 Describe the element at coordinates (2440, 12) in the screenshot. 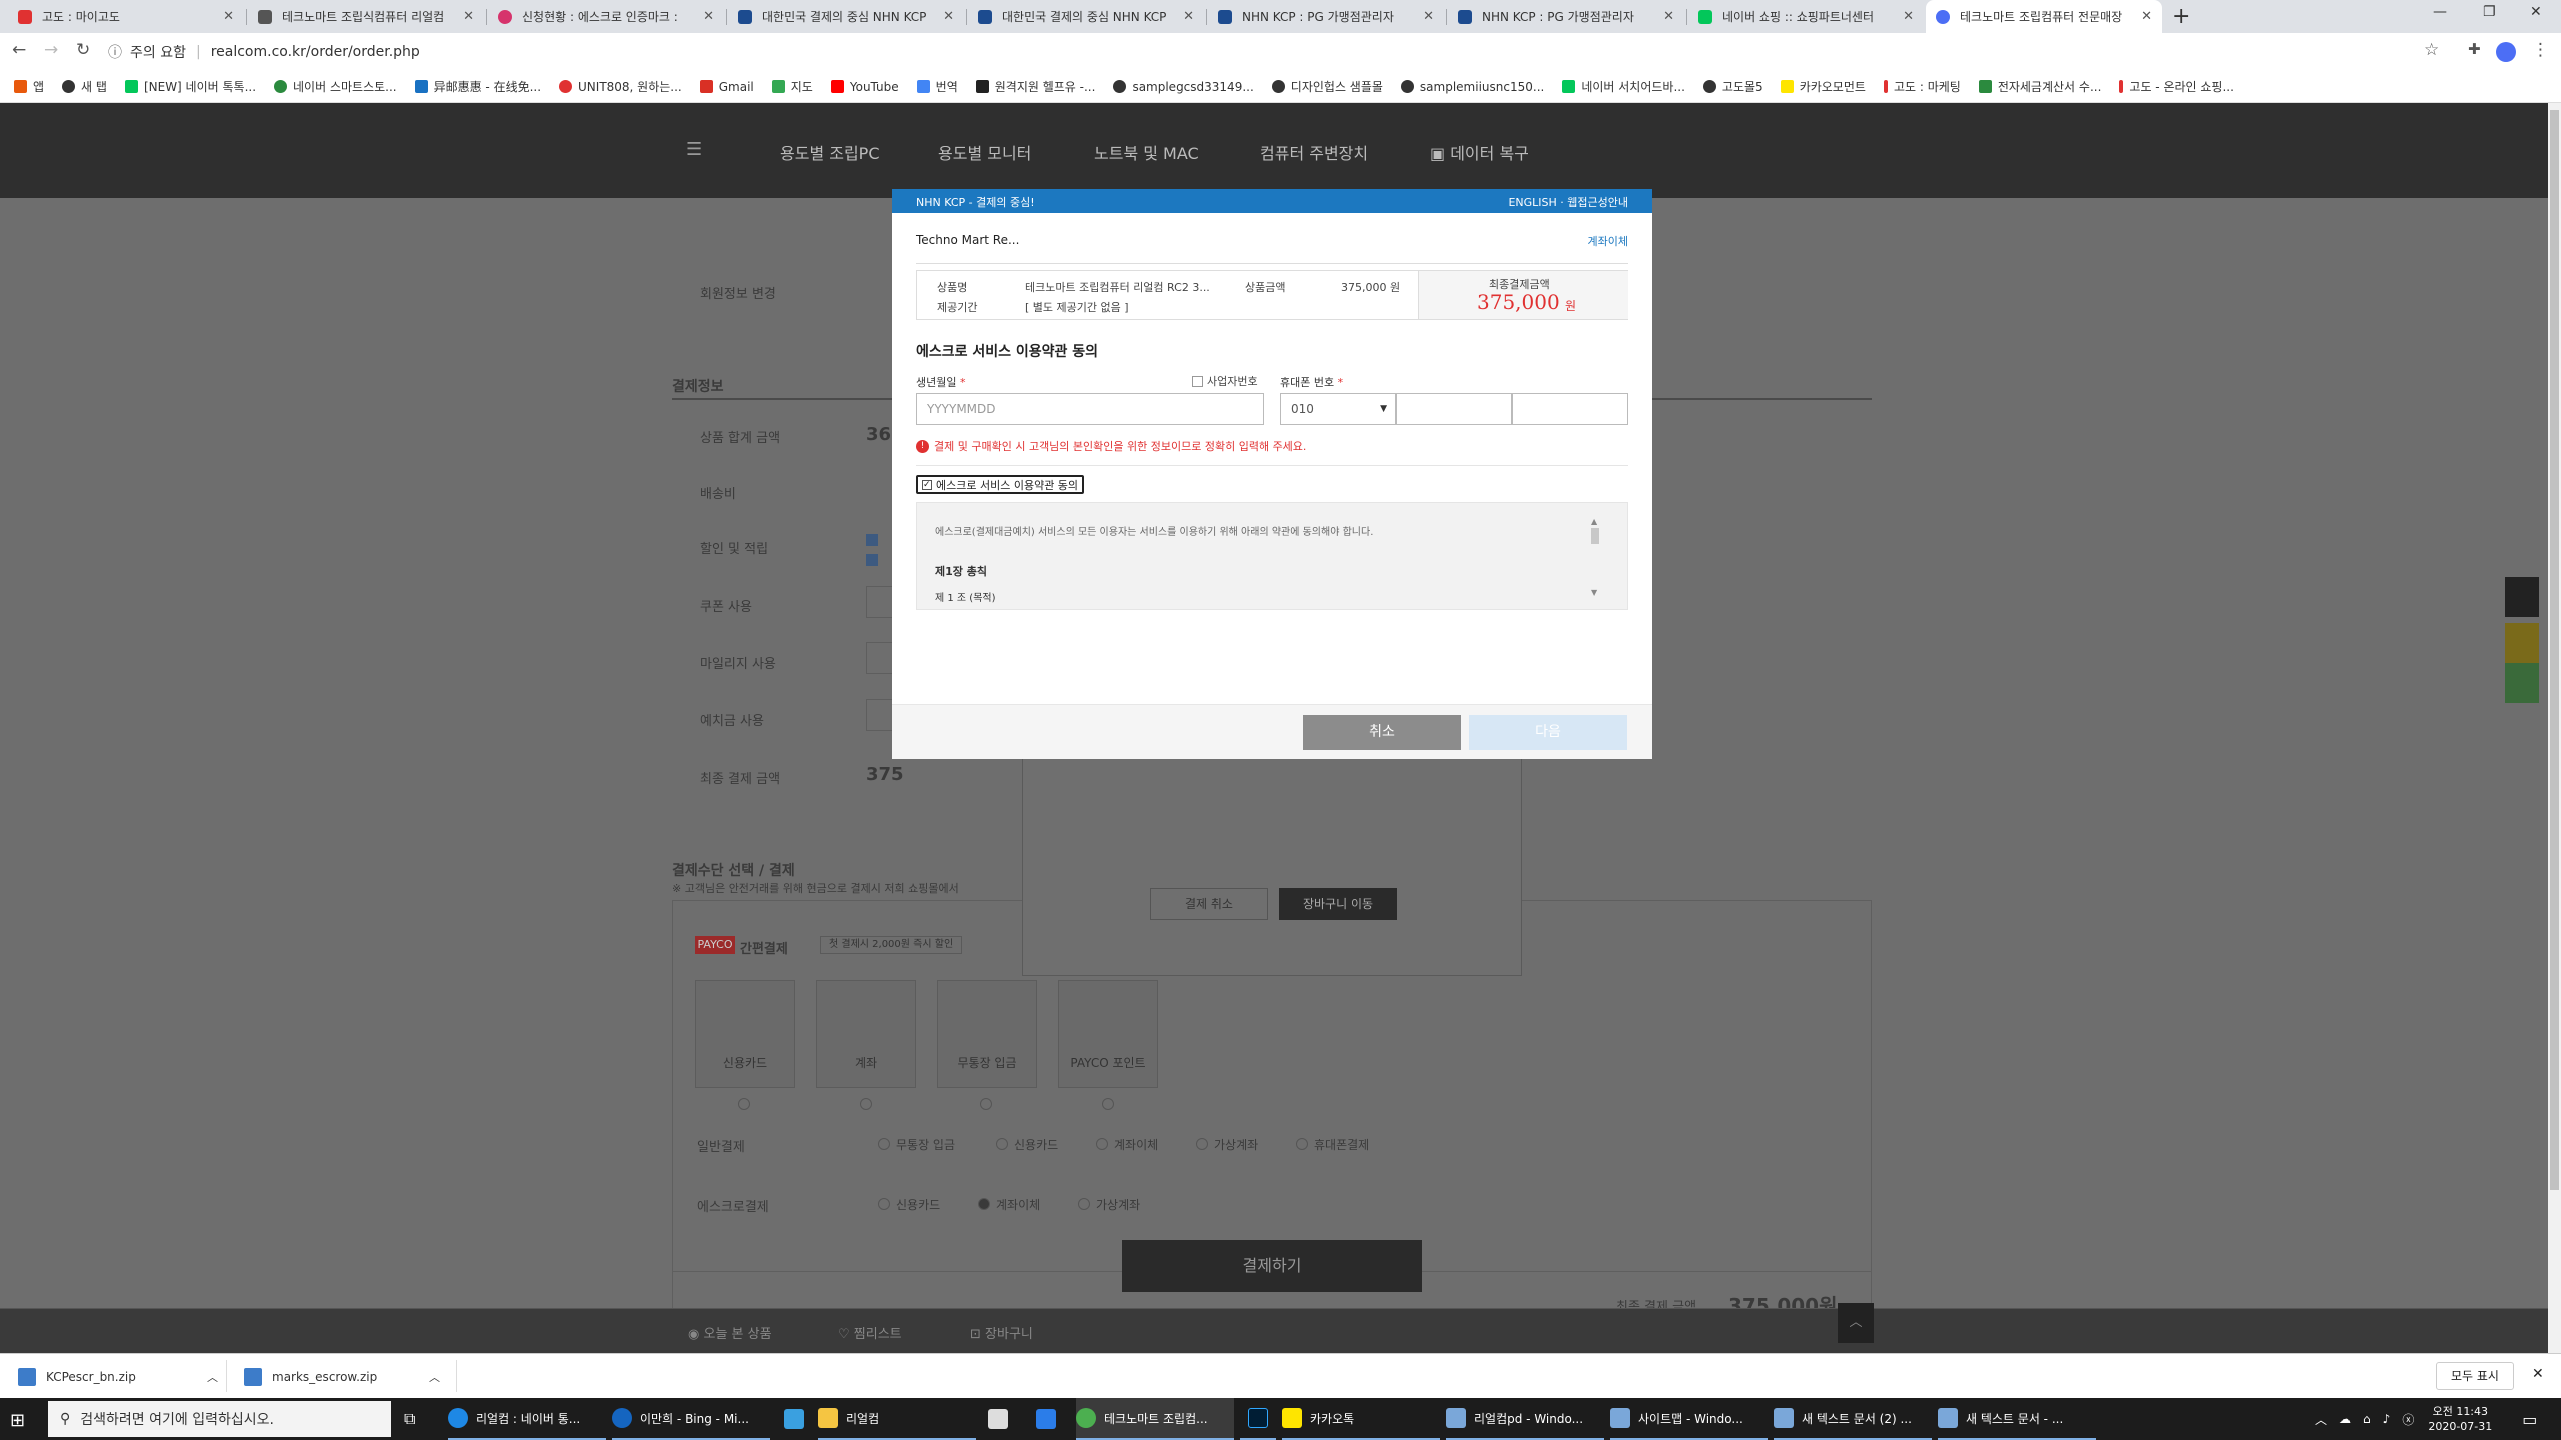

I see `minimize-button: —` at that location.